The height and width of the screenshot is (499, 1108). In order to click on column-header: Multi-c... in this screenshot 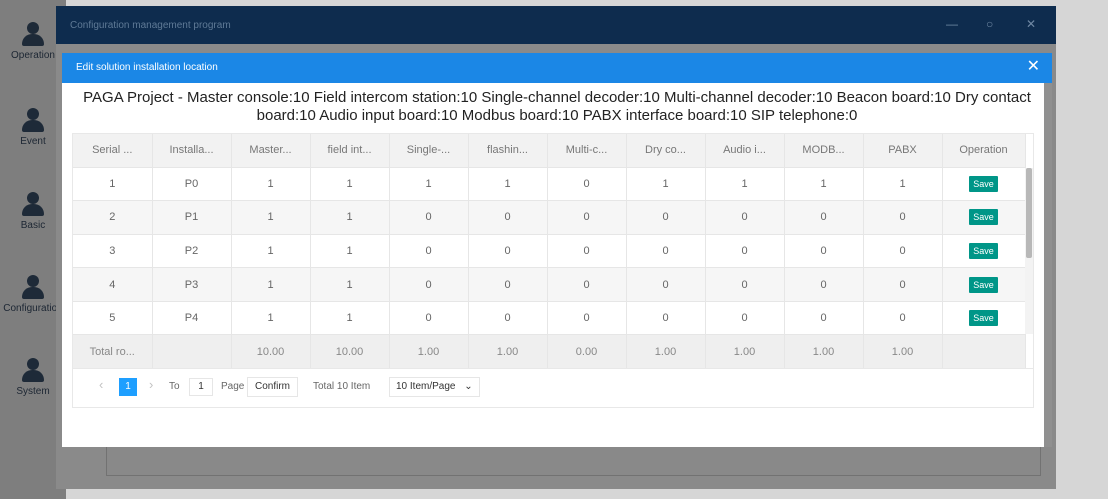, I will do `click(587, 151)`.